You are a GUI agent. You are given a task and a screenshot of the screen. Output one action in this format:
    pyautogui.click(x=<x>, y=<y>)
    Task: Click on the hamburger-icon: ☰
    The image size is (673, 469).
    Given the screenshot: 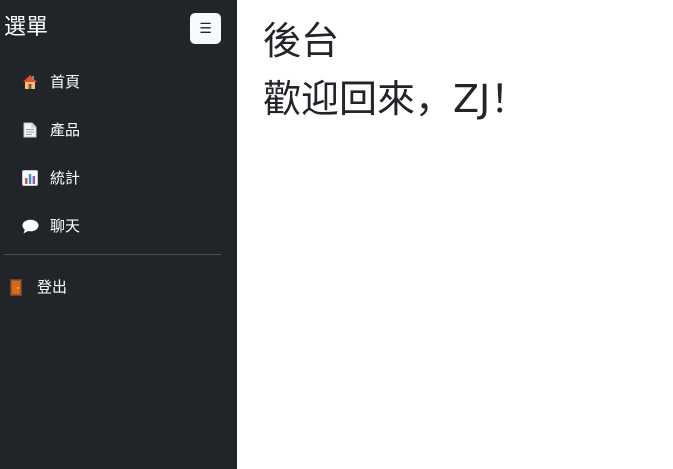 What is the action you would take?
    pyautogui.click(x=205, y=28)
    